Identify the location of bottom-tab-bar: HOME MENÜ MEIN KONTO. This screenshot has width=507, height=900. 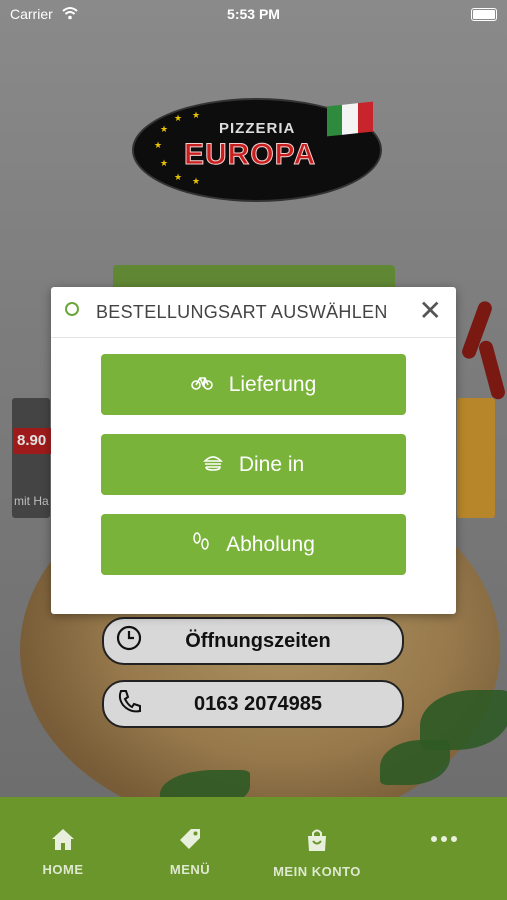
(253, 848).